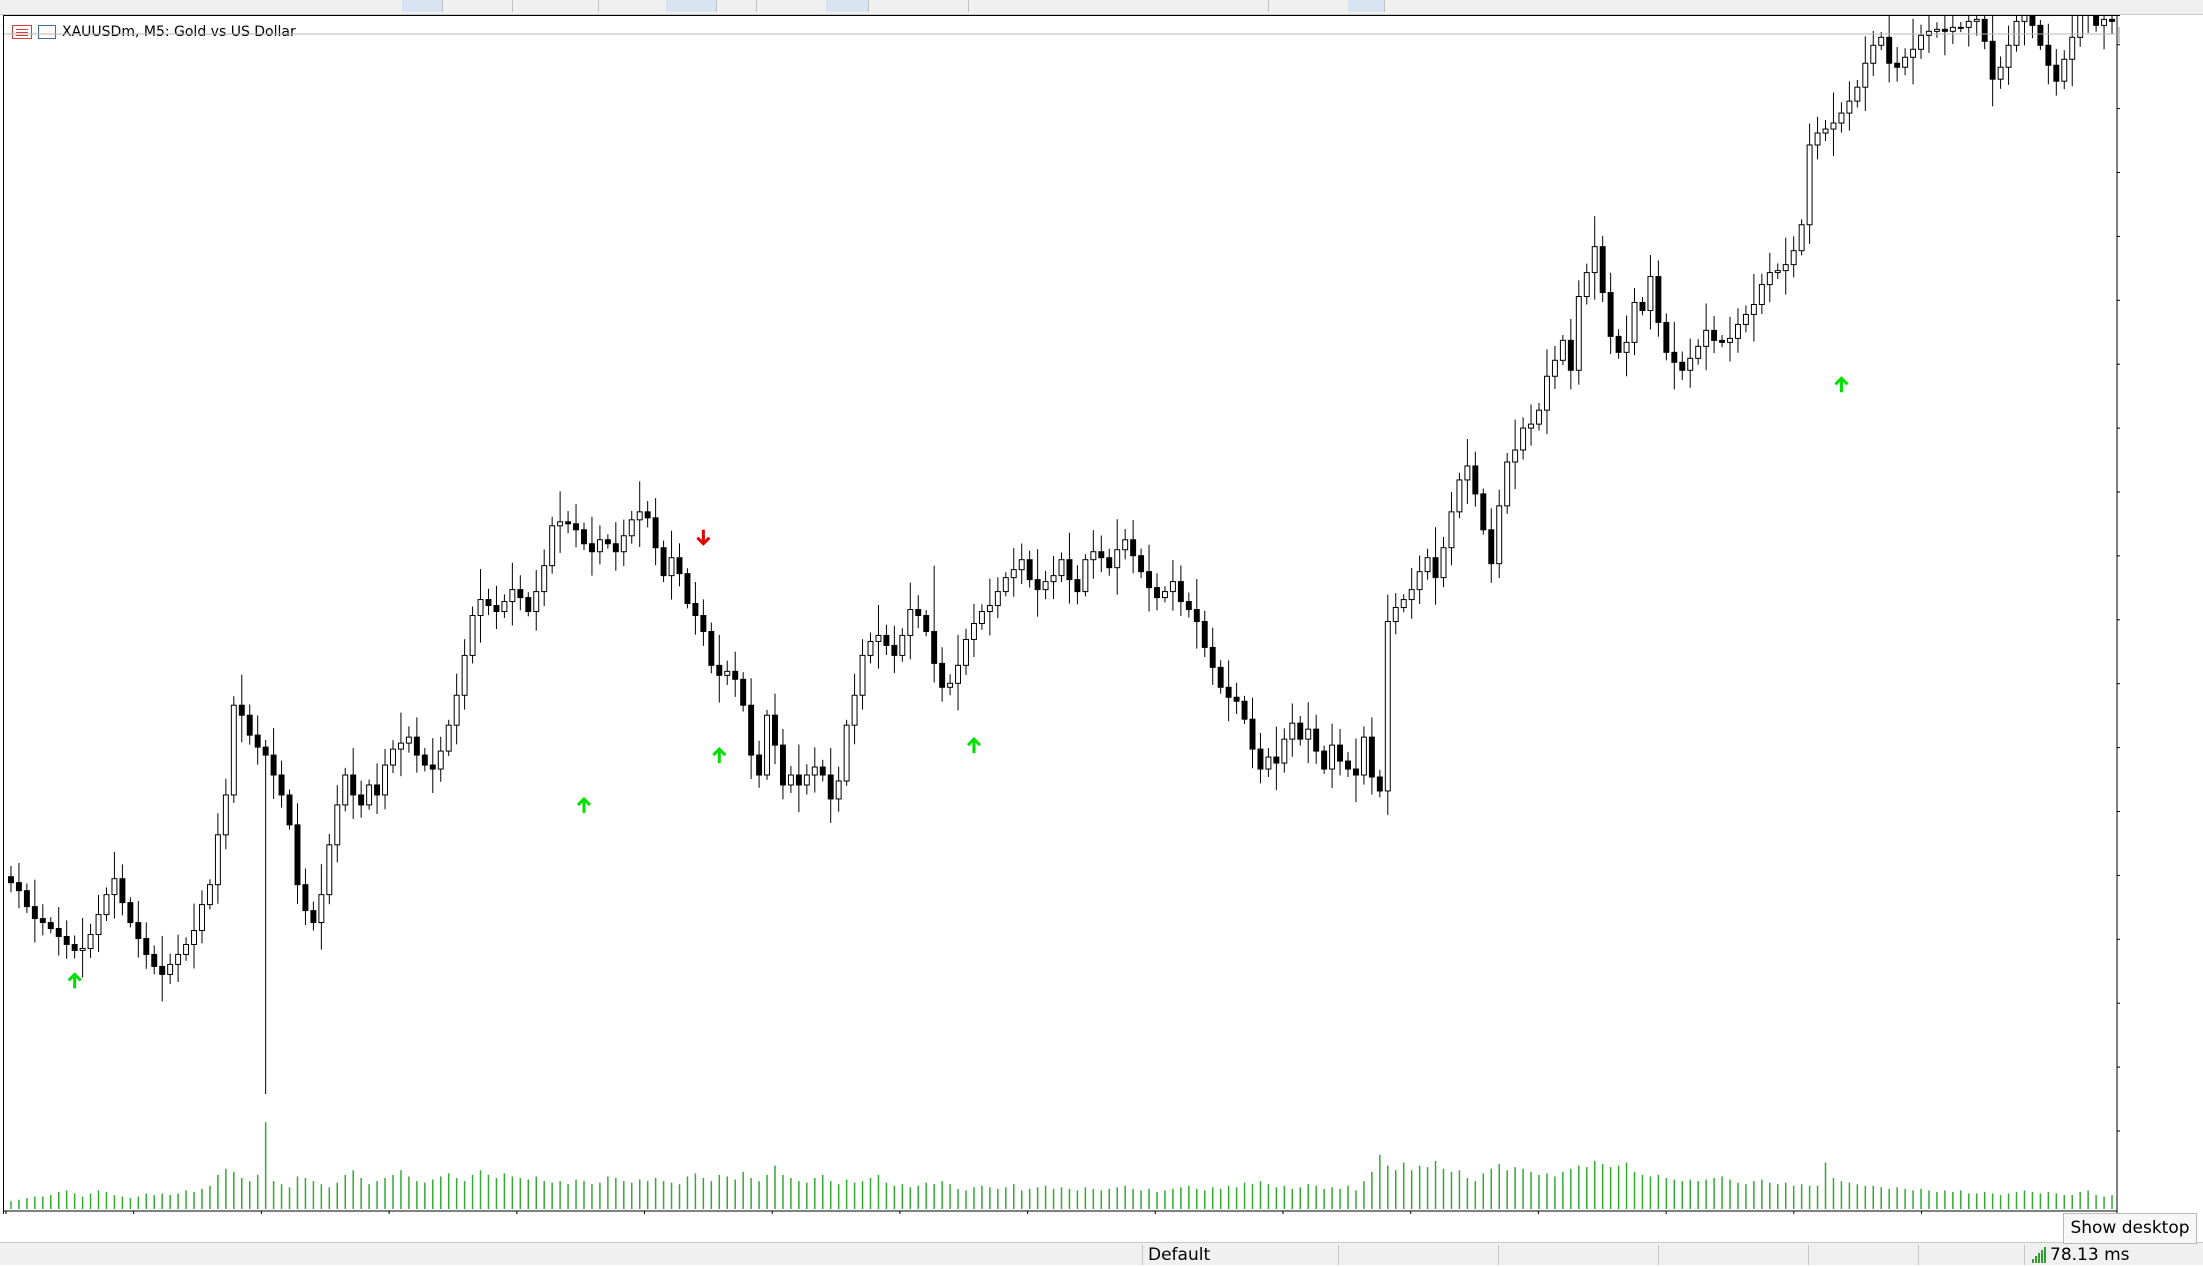 The width and height of the screenshot is (2203, 1267). What do you see at coordinates (1101, 1253) in the screenshot?
I see `status-bar: Default 78.13 ms` at bounding box center [1101, 1253].